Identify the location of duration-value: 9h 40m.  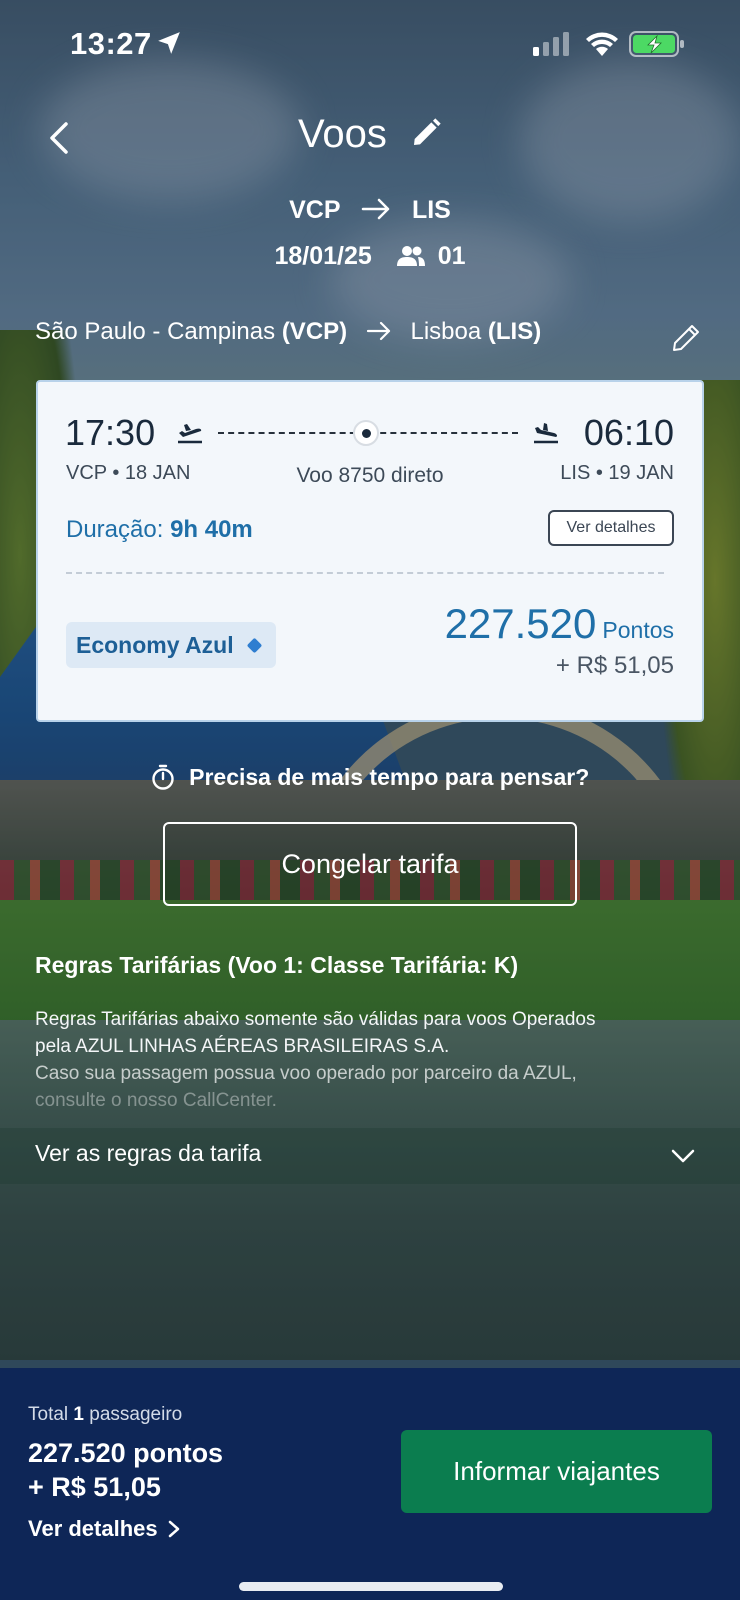
(211, 529).